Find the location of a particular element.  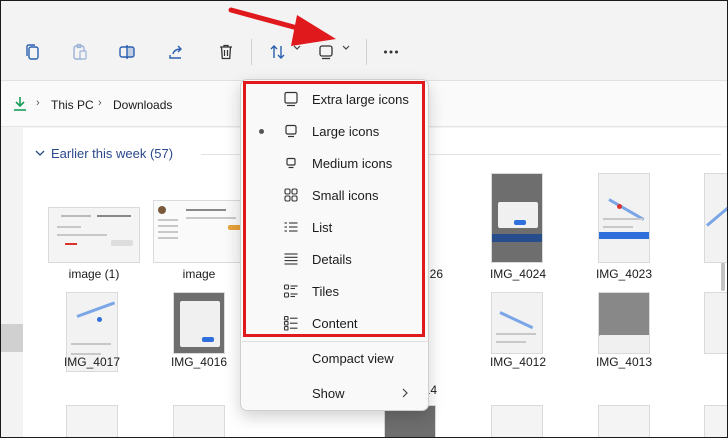

selected-bullet-icon is located at coordinates (261, 131).